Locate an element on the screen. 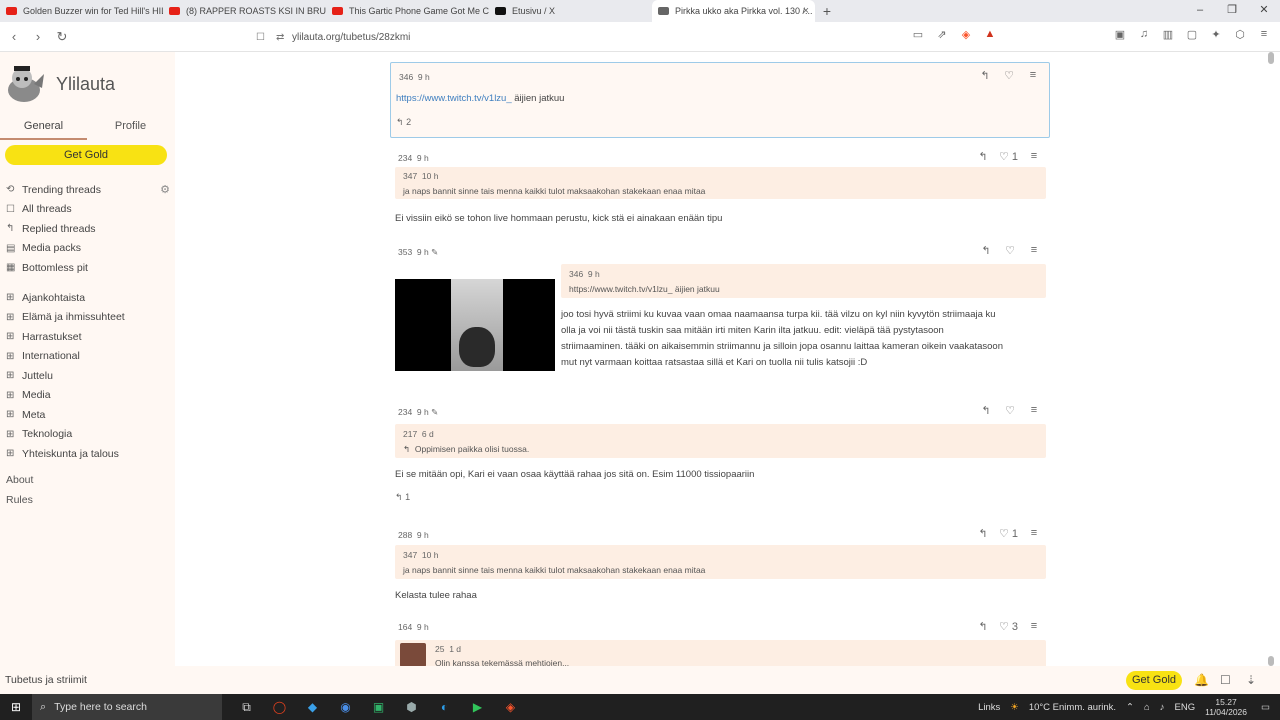 The width and height of the screenshot is (1280, 720). share-icon: ⇗ is located at coordinates (942, 34).